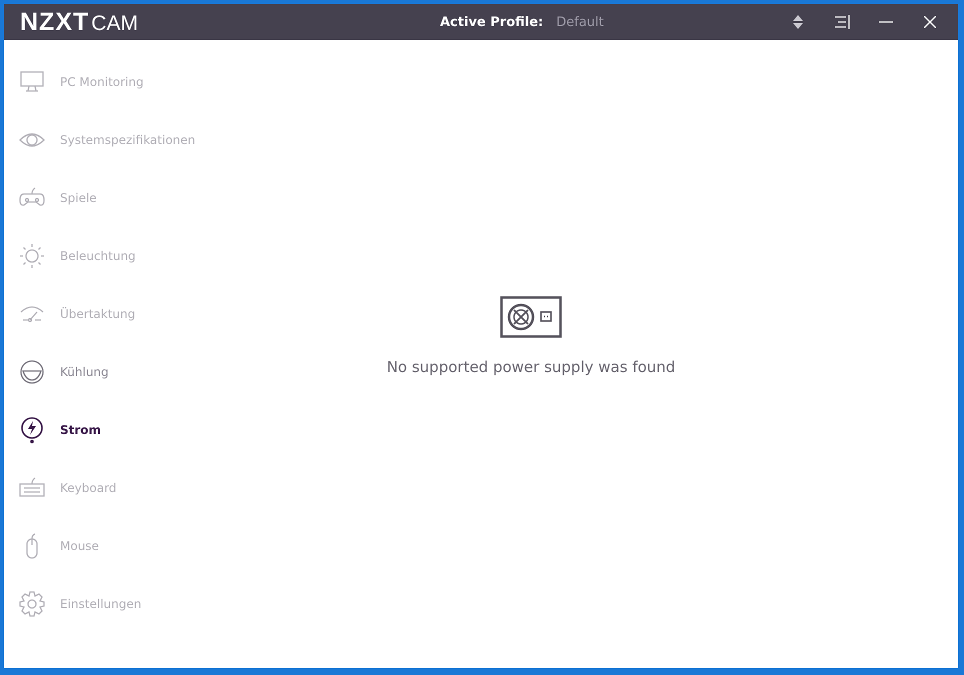 This screenshot has width=964, height=675. Describe the element at coordinates (492, 22) in the screenshot. I see `profile-label: Active Profile:` at that location.